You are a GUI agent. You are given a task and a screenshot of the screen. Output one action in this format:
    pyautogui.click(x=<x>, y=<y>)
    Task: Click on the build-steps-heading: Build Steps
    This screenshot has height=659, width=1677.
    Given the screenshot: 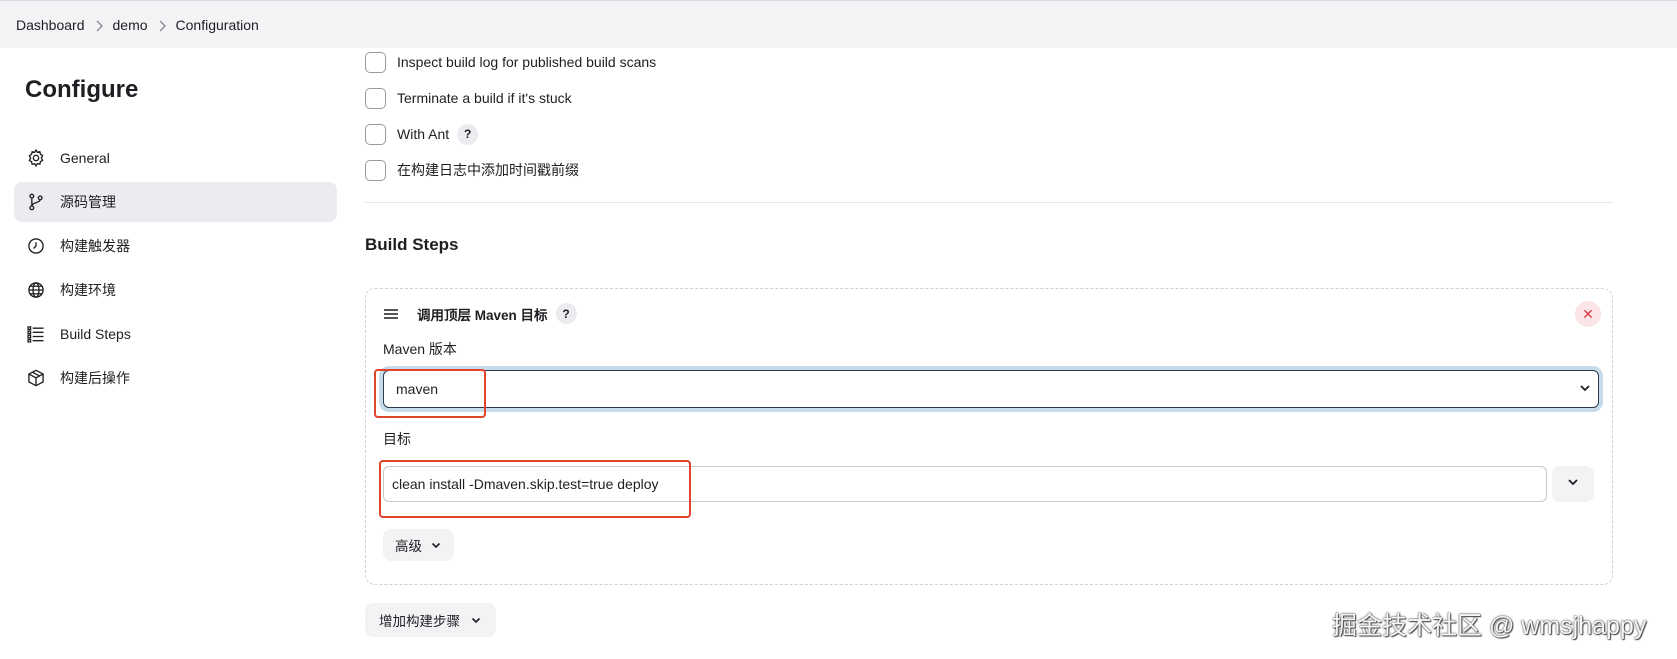 What is the action you would take?
    pyautogui.click(x=412, y=244)
    